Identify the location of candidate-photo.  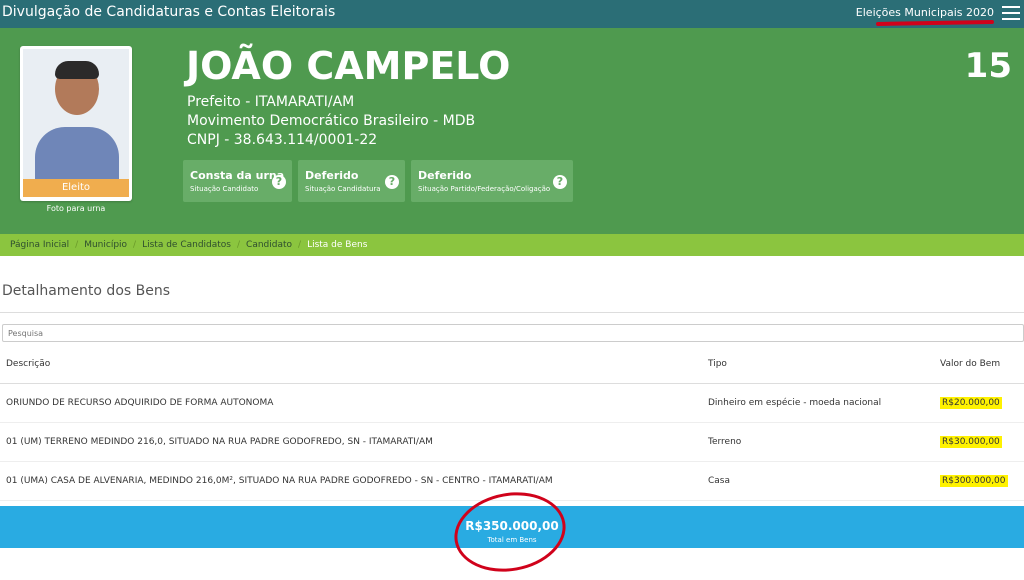
(76, 114).